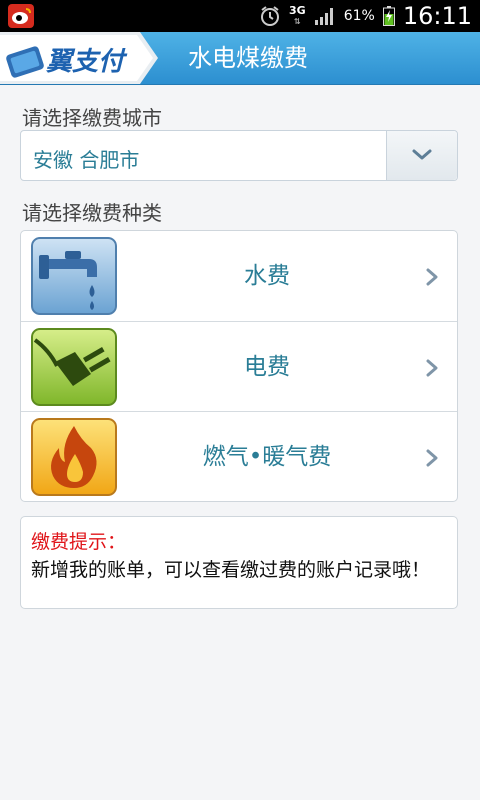 This screenshot has height=800, width=480. I want to click on type-label: 电费, so click(267, 367).